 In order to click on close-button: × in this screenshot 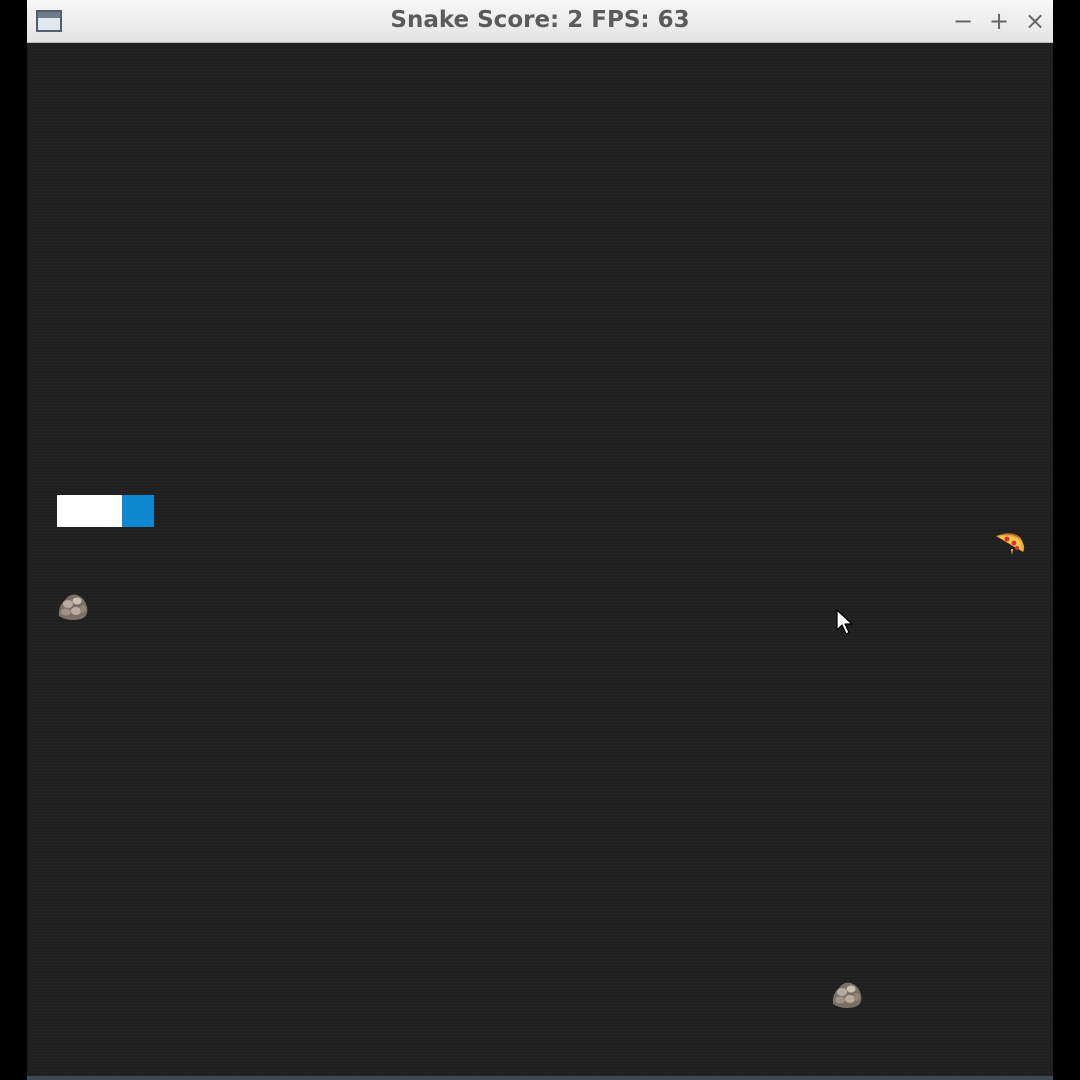, I will do `click(1035, 21)`.